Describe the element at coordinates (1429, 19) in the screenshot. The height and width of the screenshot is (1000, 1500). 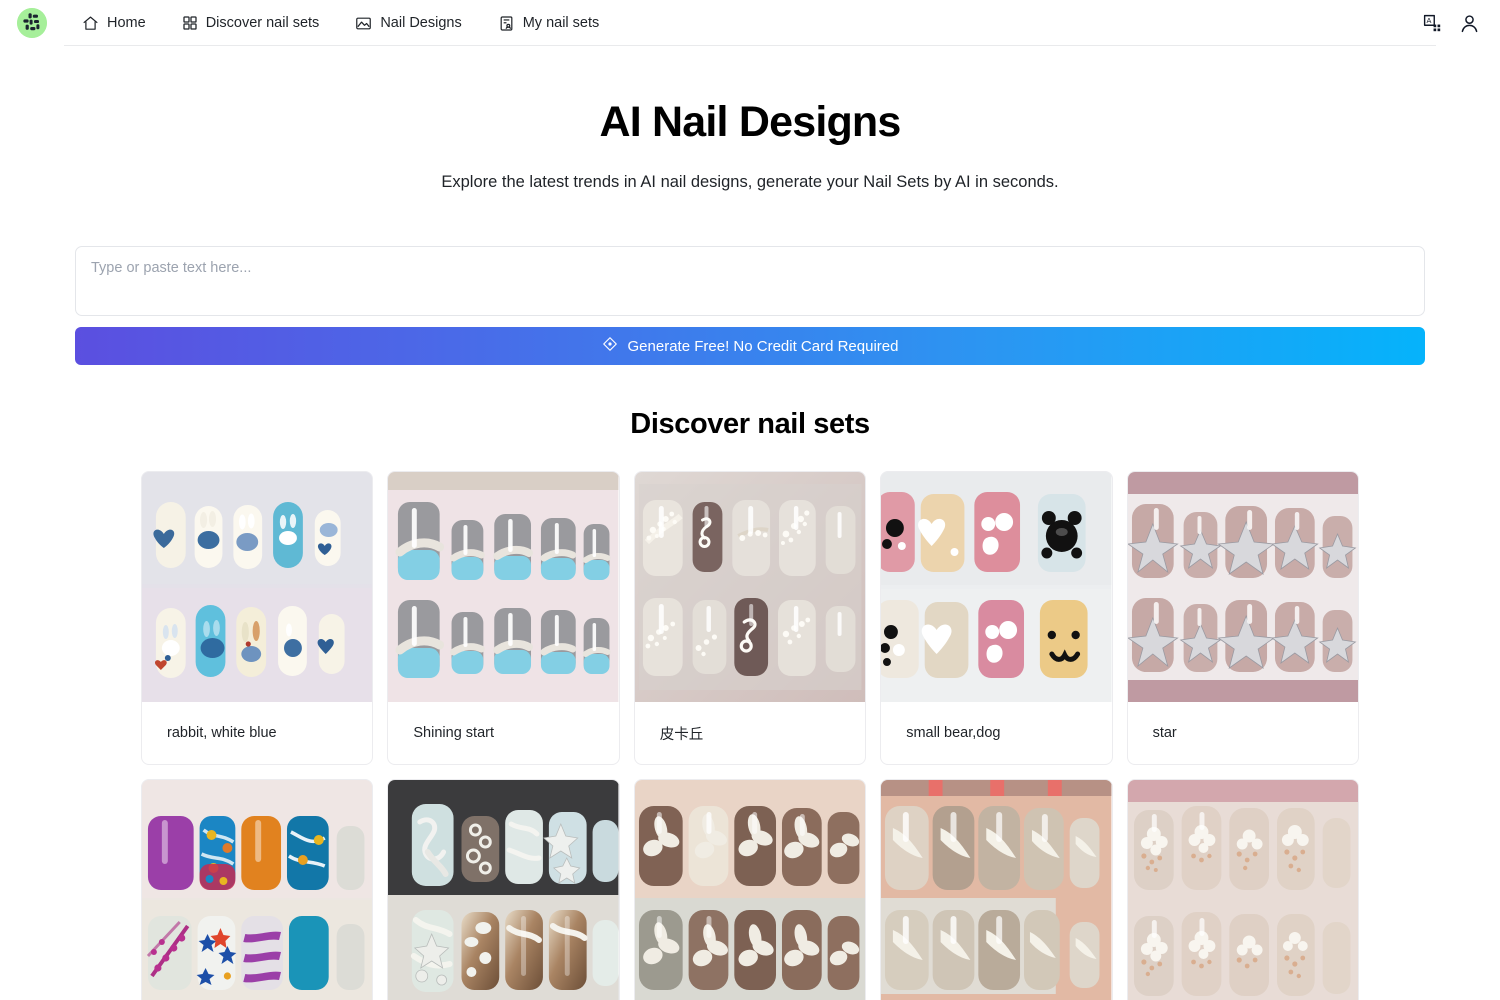
I see `svg-text: A` at that location.